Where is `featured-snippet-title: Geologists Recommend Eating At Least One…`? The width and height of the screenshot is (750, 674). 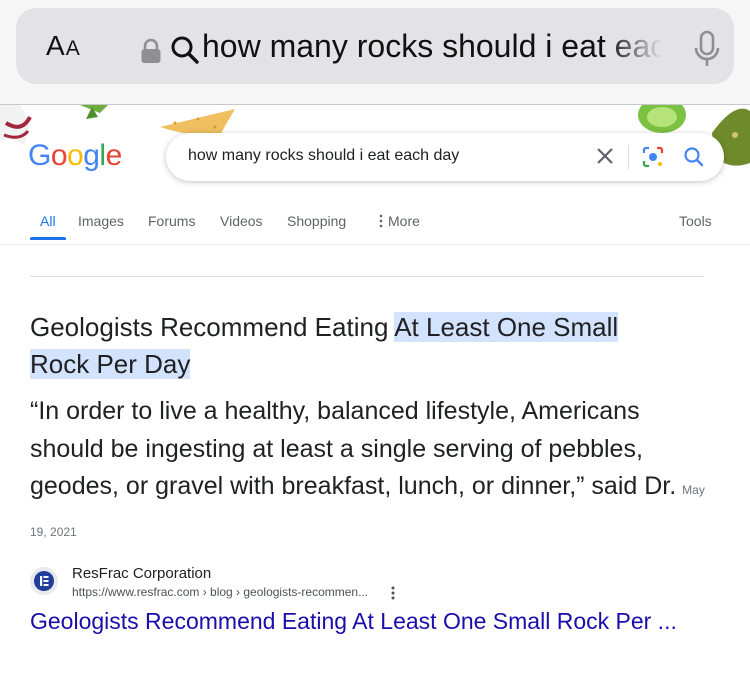
featured-snippet-title: Geologists Recommend Eating At Least One… is located at coordinates (375, 346).